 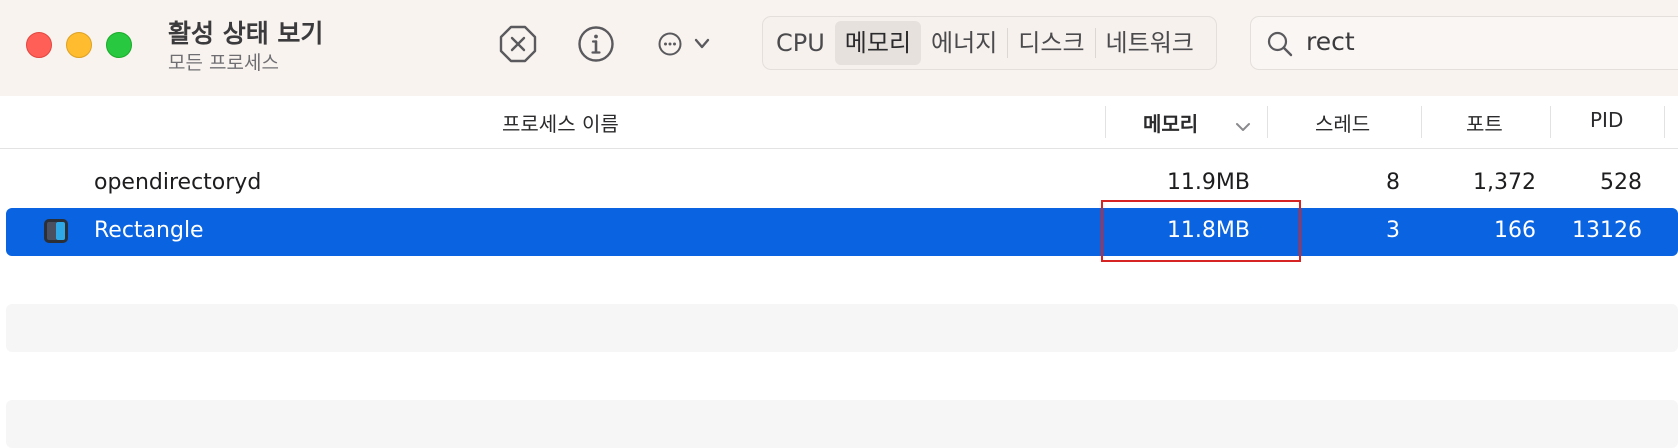 What do you see at coordinates (178, 182) in the screenshot?
I see `process-name: opendirectoryd` at bounding box center [178, 182].